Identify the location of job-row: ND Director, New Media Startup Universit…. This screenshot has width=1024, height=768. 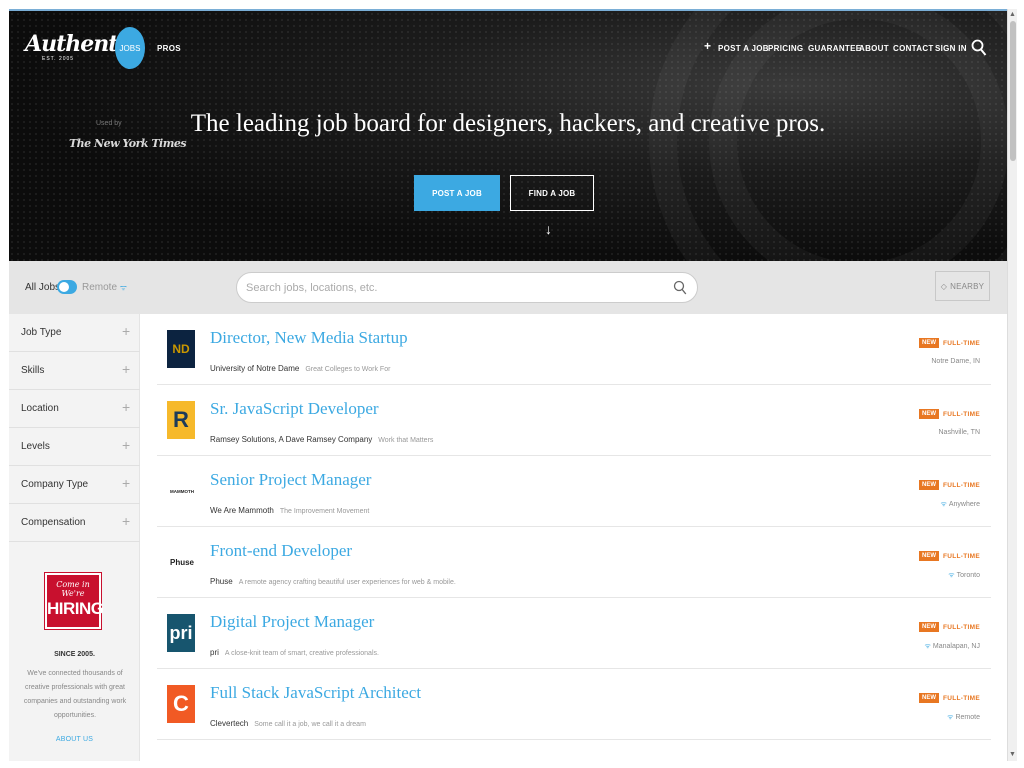
(574, 349).